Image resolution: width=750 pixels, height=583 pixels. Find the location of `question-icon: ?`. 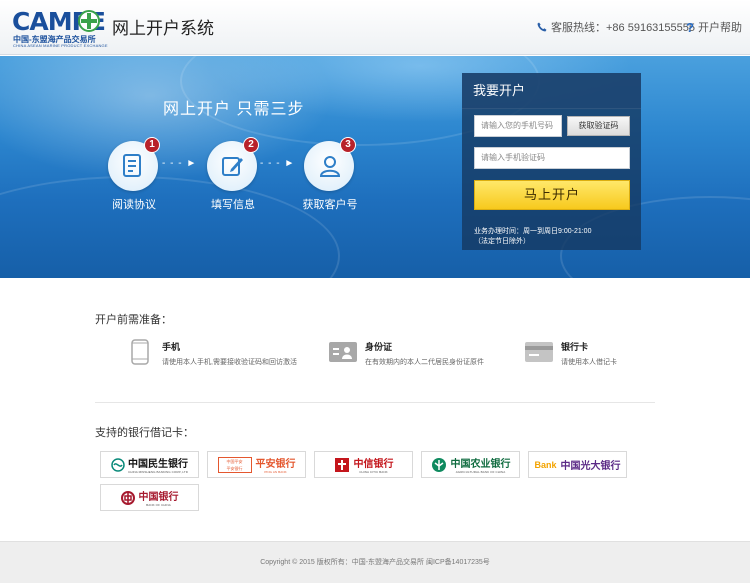

question-icon: ? is located at coordinates (690, 27).